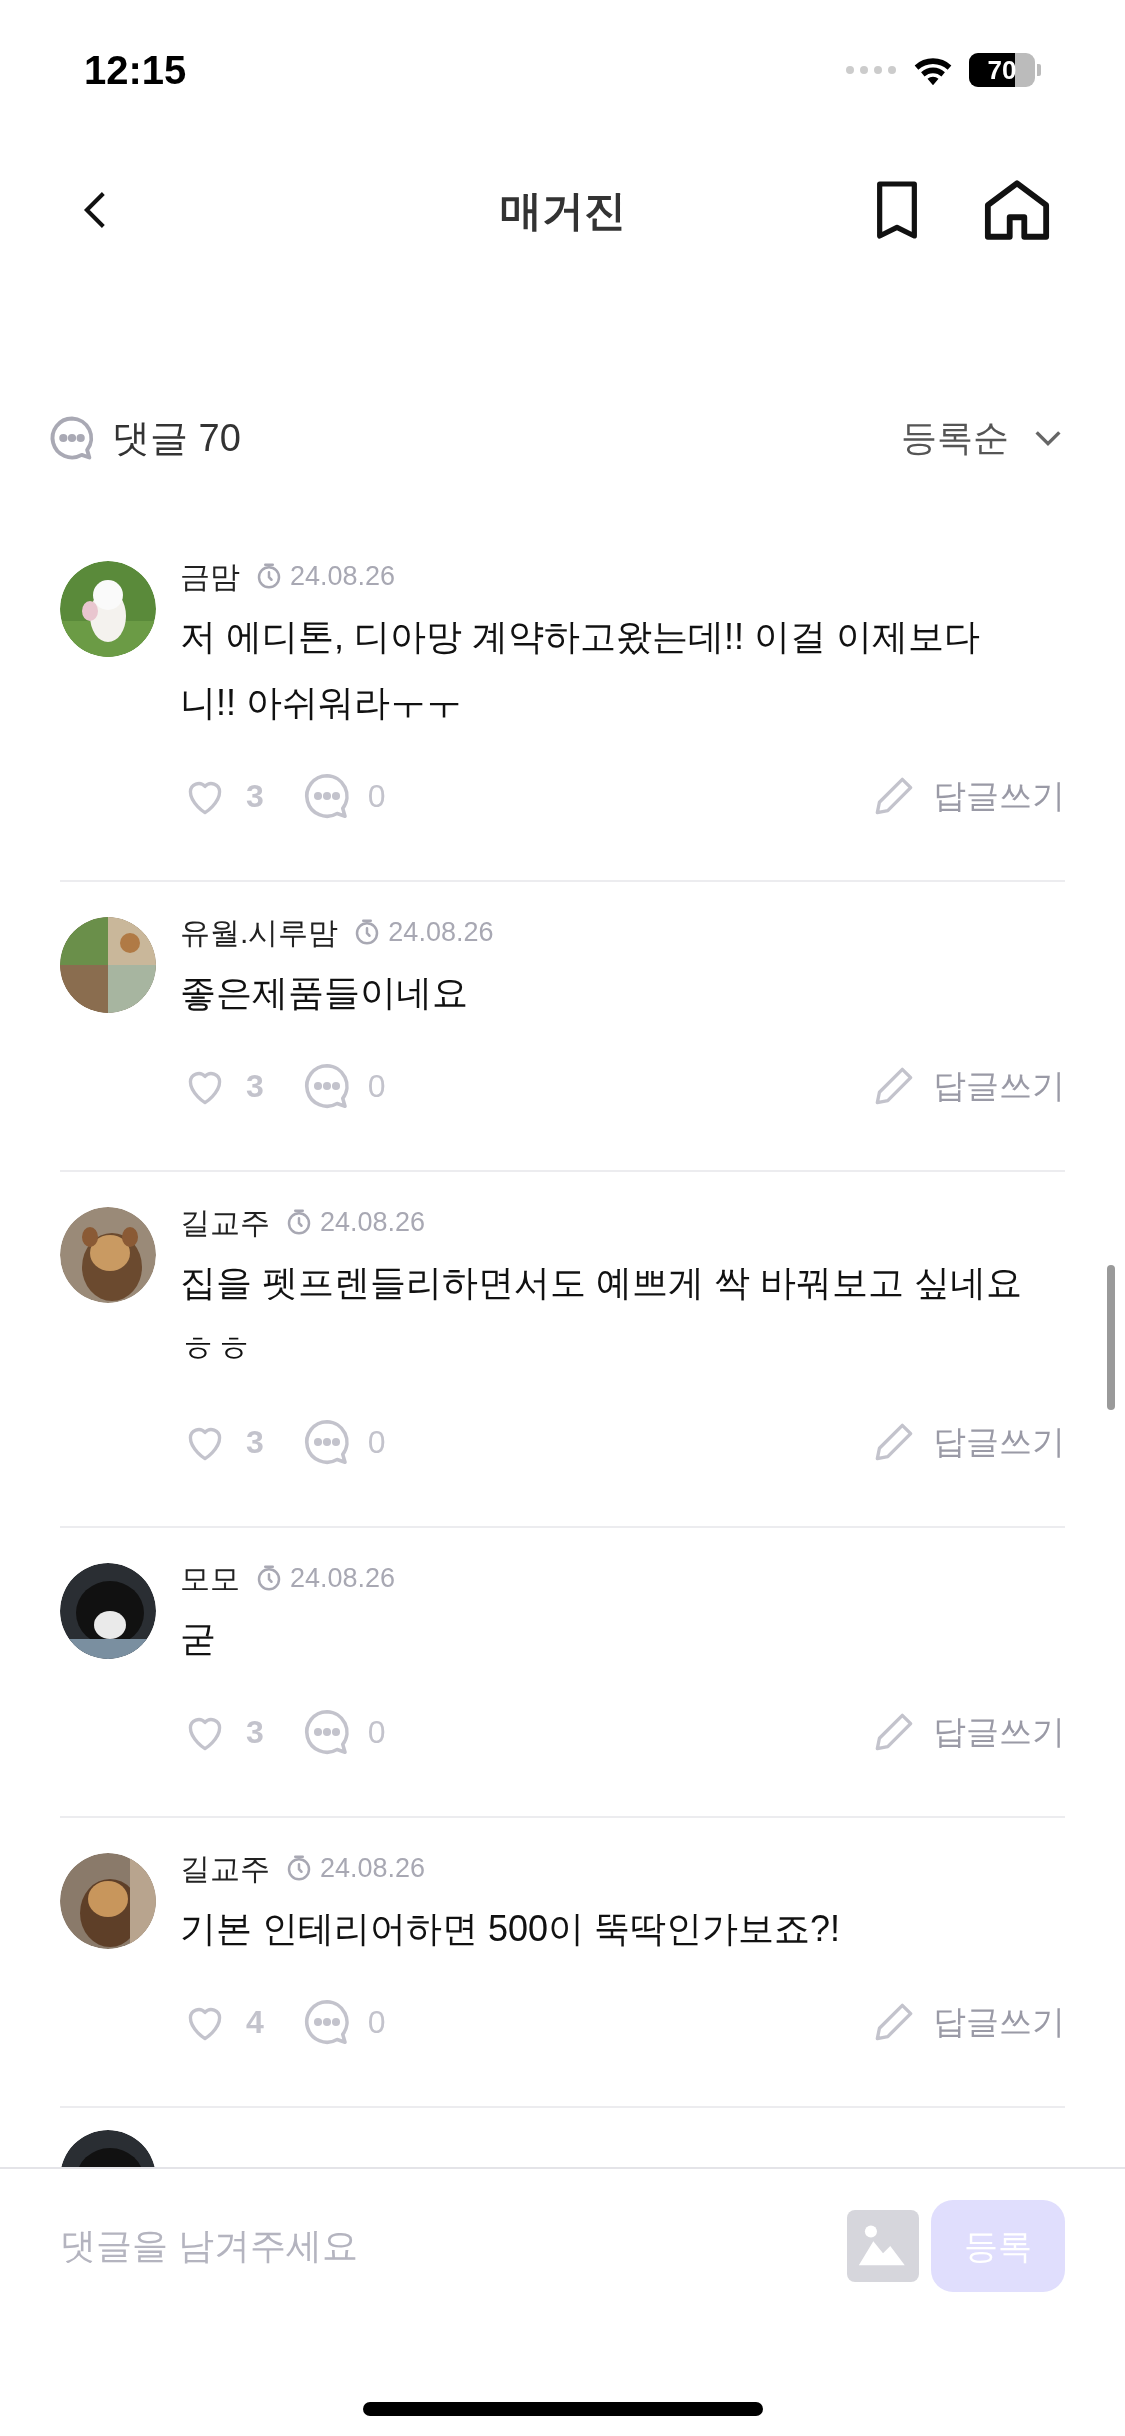  I want to click on home-button, so click(1017, 210).